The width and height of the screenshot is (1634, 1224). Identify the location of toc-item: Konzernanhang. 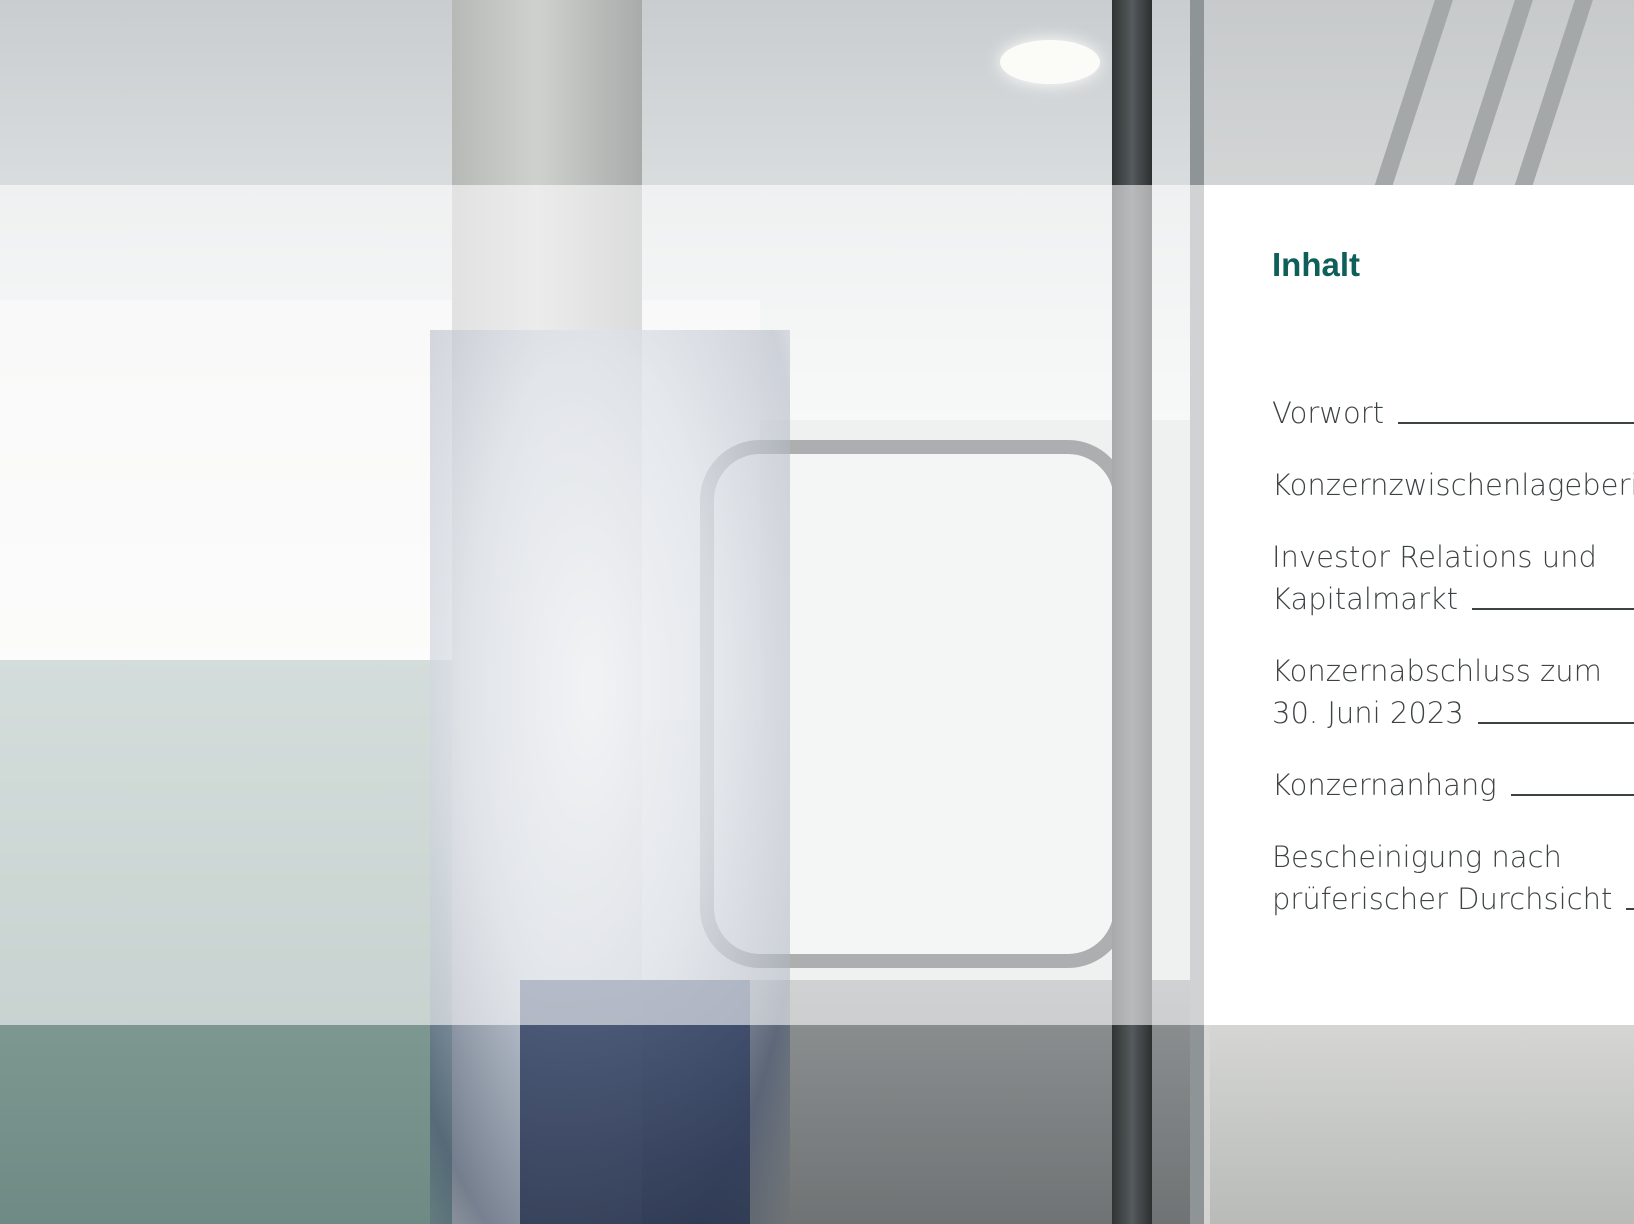
(1453, 785).